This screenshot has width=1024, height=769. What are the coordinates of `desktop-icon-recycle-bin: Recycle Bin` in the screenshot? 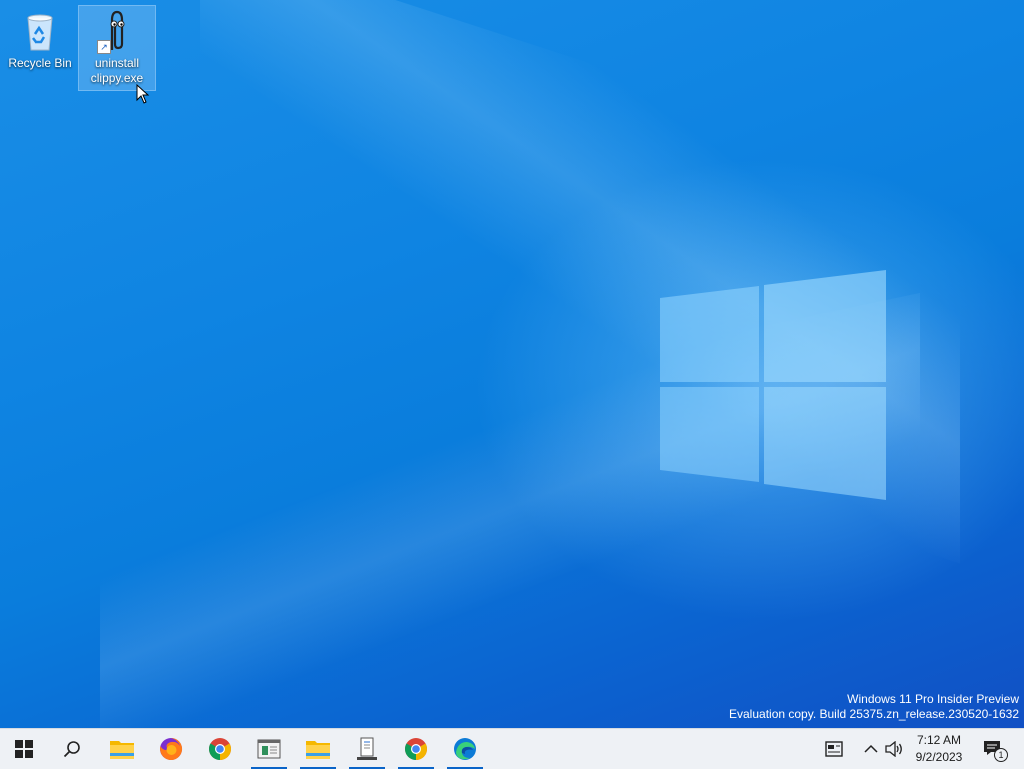 It's located at (40, 48).